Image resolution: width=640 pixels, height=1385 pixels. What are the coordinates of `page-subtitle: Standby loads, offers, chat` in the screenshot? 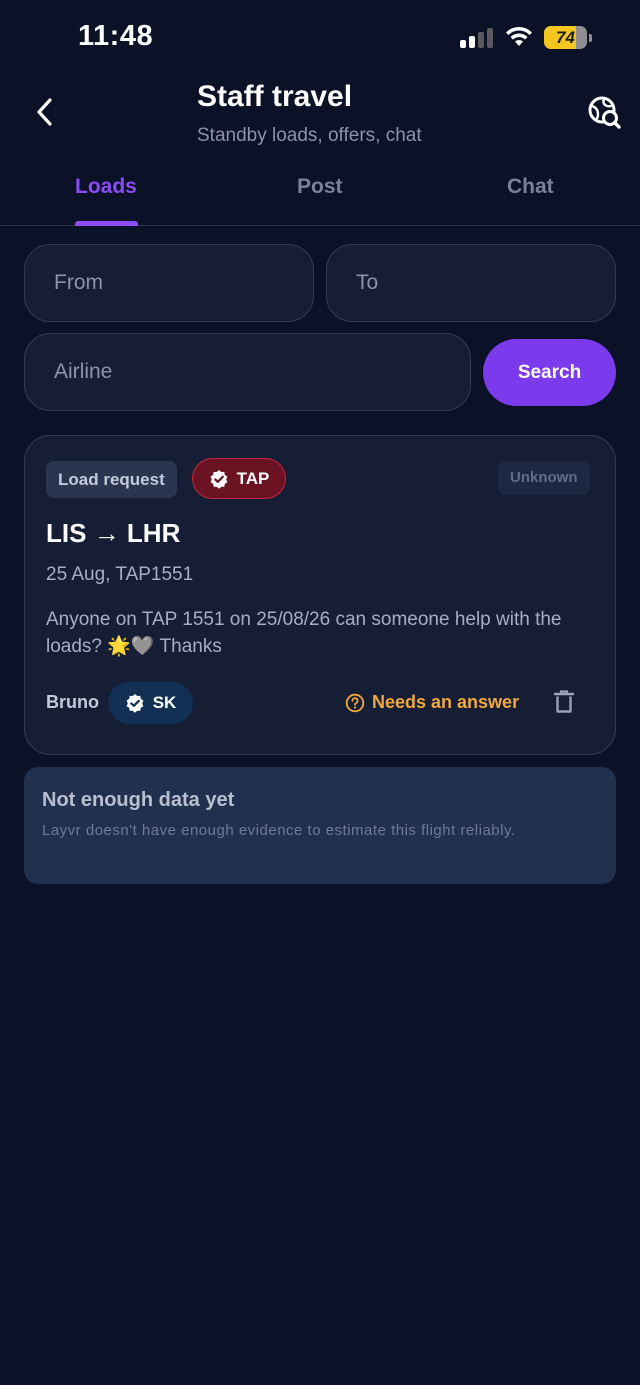 It's located at (309, 135).